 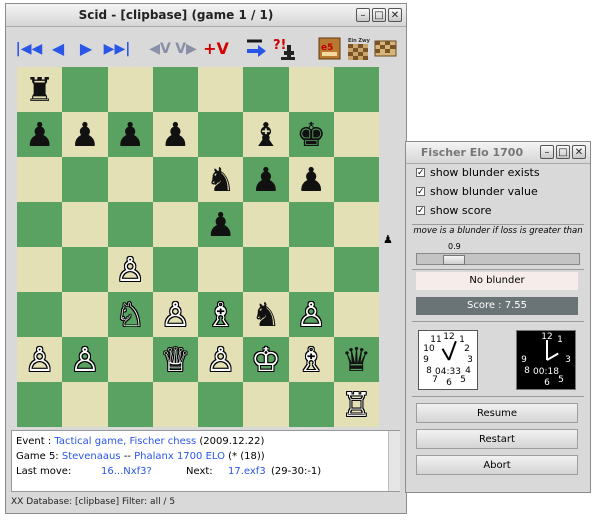 I want to click on fischer-minimize-button: –, so click(x=547, y=152).